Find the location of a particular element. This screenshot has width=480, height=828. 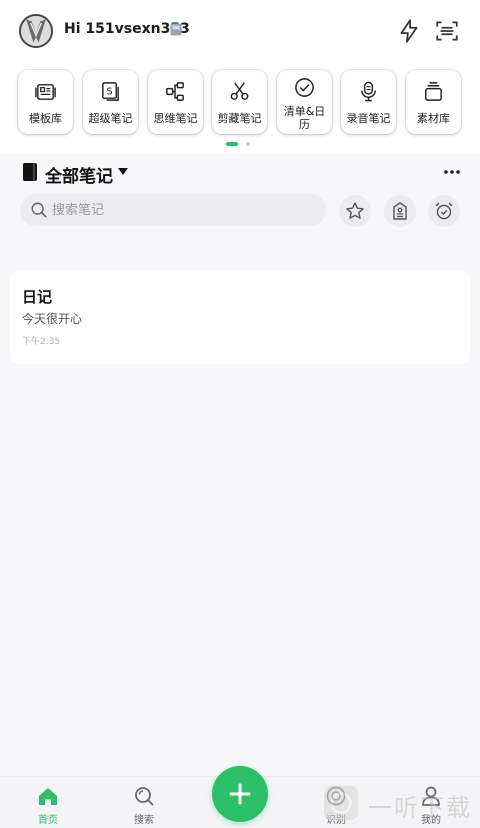

tool-voice-note: 录音笔记 is located at coordinates (368, 102).